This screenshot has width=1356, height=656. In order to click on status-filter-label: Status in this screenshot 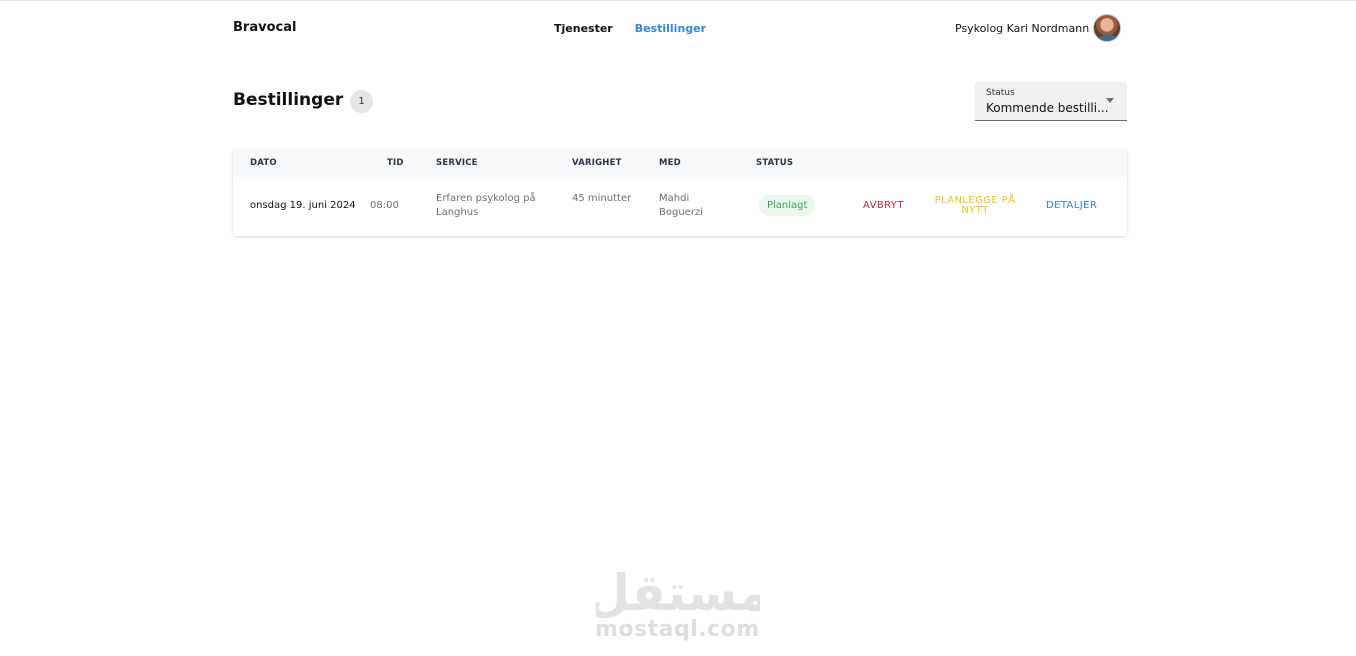, I will do `click(1000, 93)`.